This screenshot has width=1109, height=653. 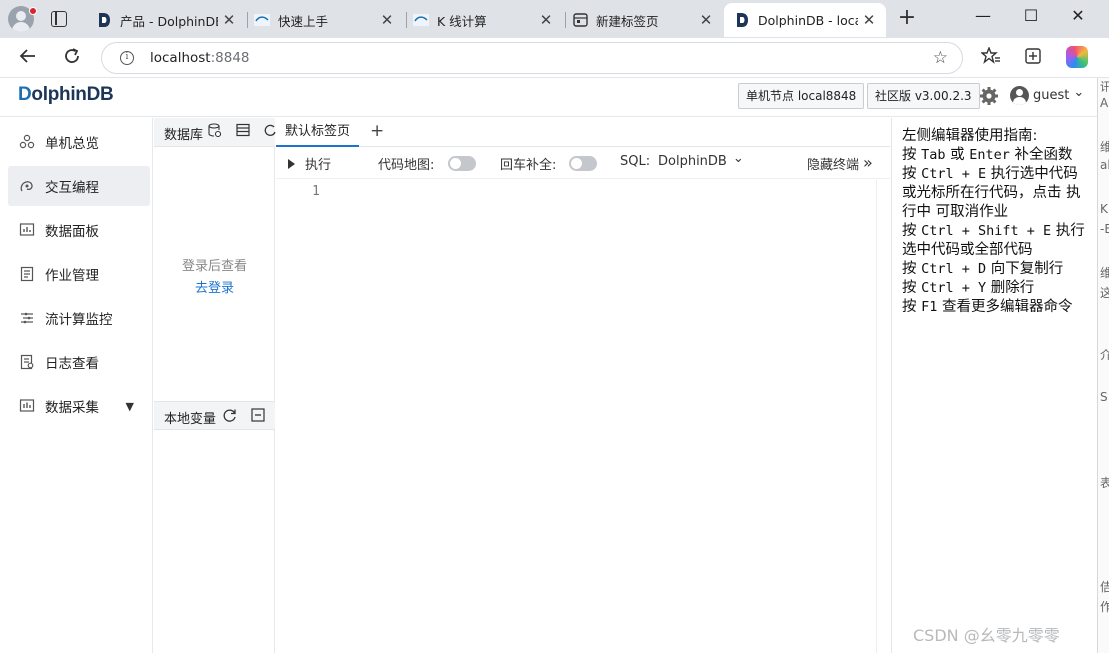 I want to click on user-avatar-icon, so click(x=1019, y=95).